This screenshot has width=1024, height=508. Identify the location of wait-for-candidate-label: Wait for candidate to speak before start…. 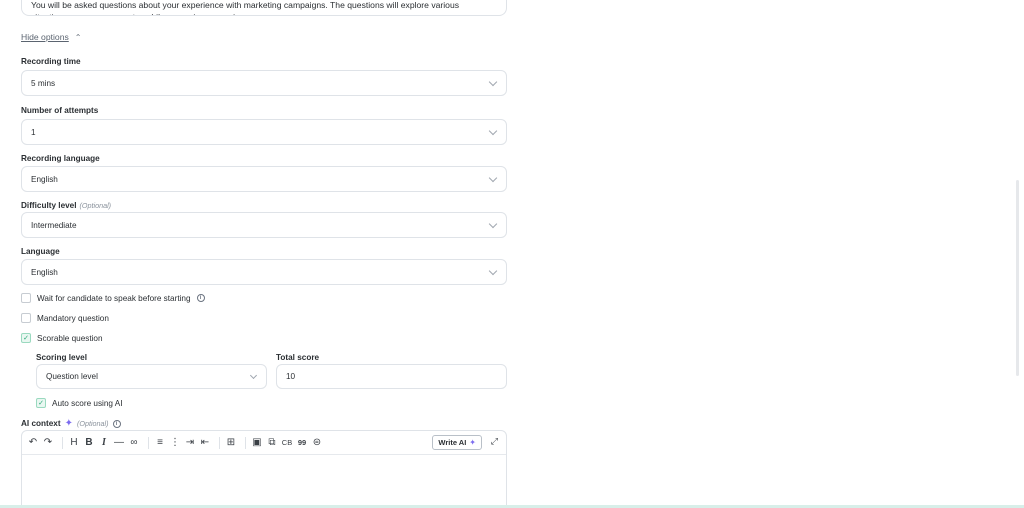
(114, 298).